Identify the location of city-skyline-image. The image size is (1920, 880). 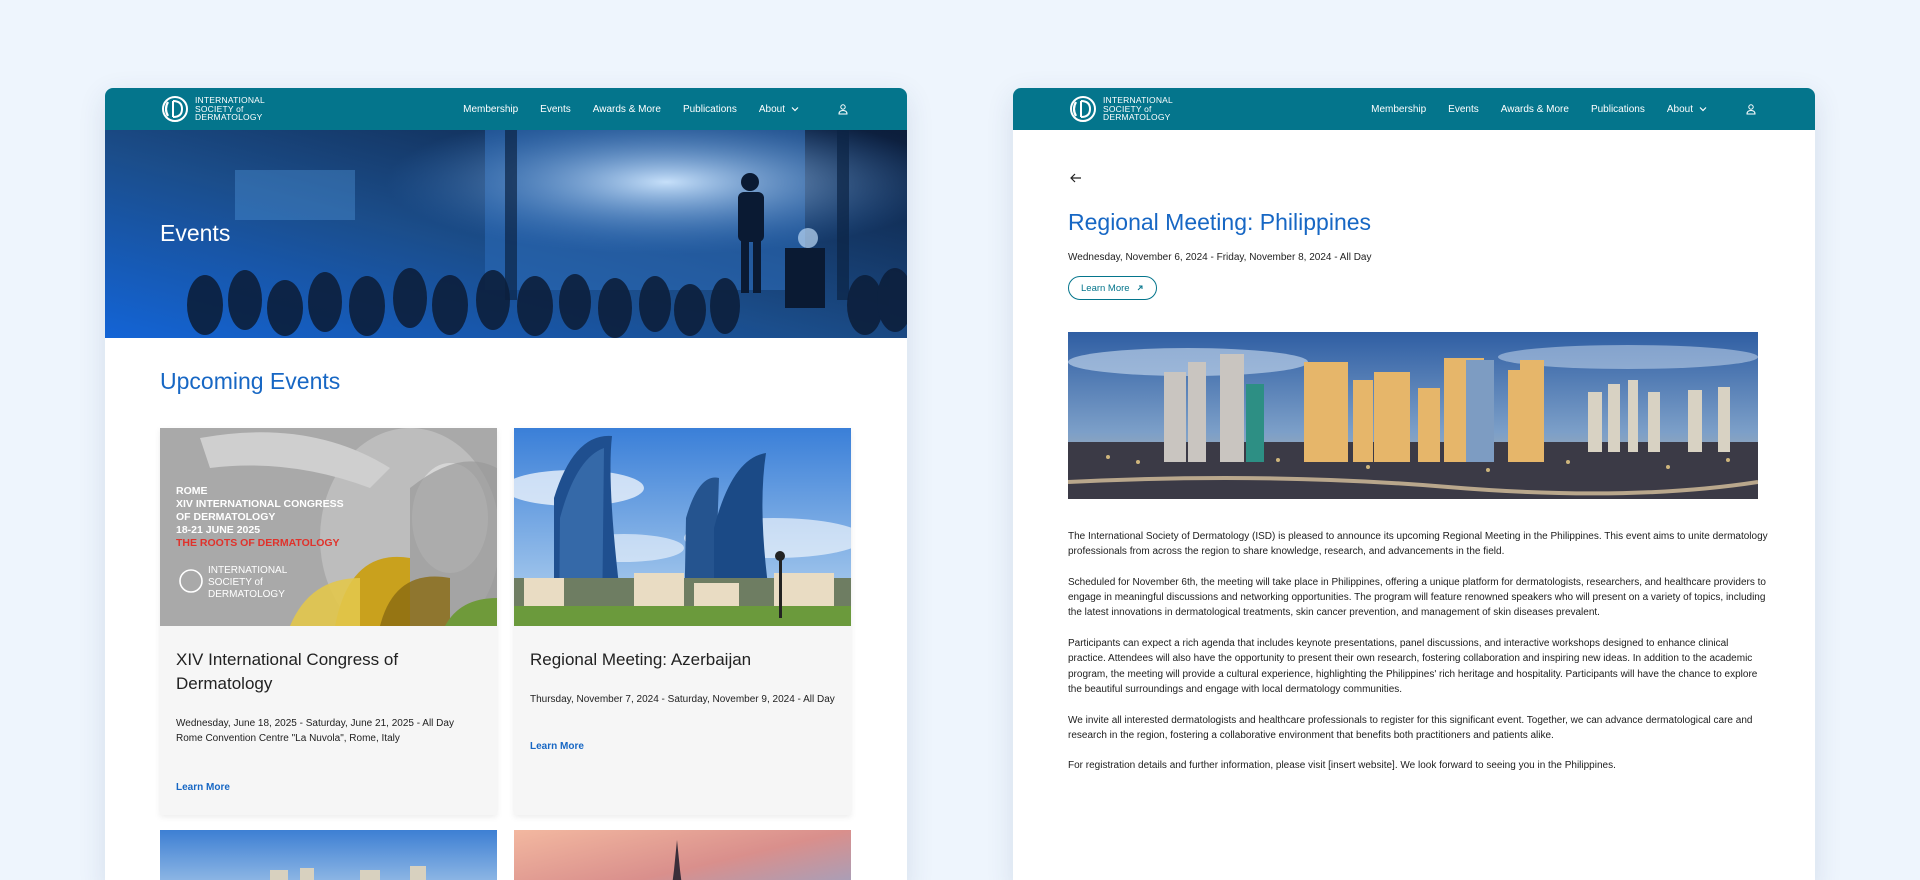
(328, 855).